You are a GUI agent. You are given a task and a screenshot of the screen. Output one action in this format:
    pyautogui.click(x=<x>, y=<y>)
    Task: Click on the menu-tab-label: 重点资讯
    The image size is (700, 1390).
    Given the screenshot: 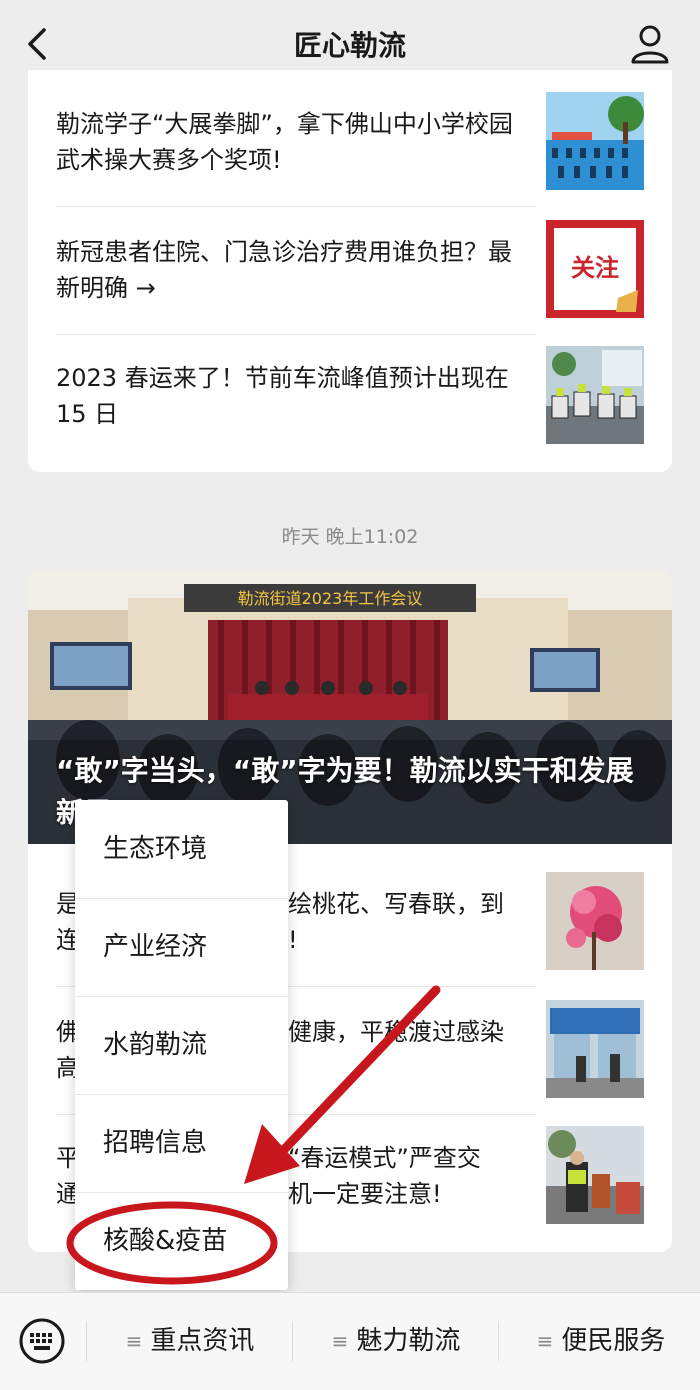 What is the action you would take?
    pyautogui.click(x=202, y=1341)
    